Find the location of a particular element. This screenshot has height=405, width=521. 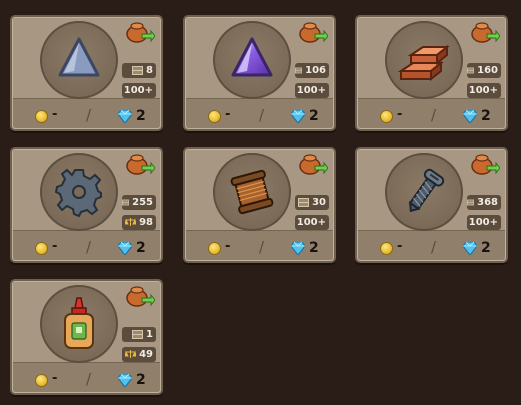

stock-count: 8 is located at coordinates (149, 70).